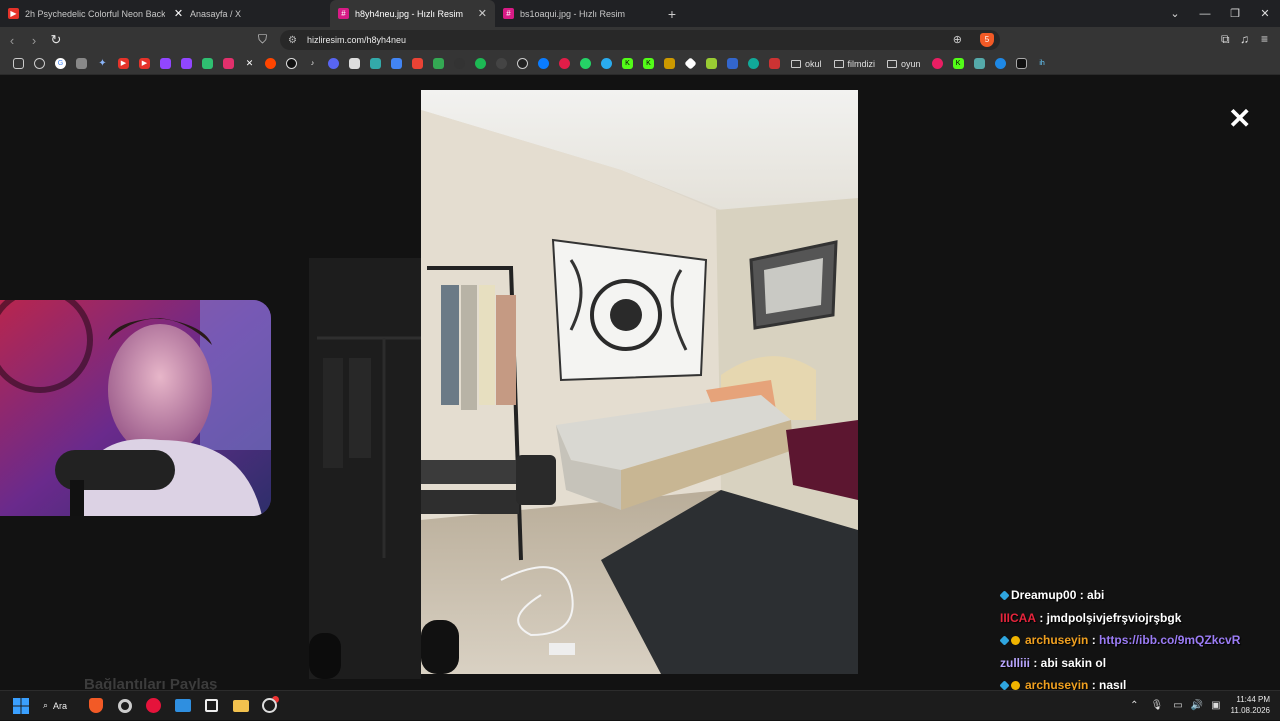 The height and width of the screenshot is (721, 1280). I want to click on bookmark-folder-okul: okul, so click(806, 64).